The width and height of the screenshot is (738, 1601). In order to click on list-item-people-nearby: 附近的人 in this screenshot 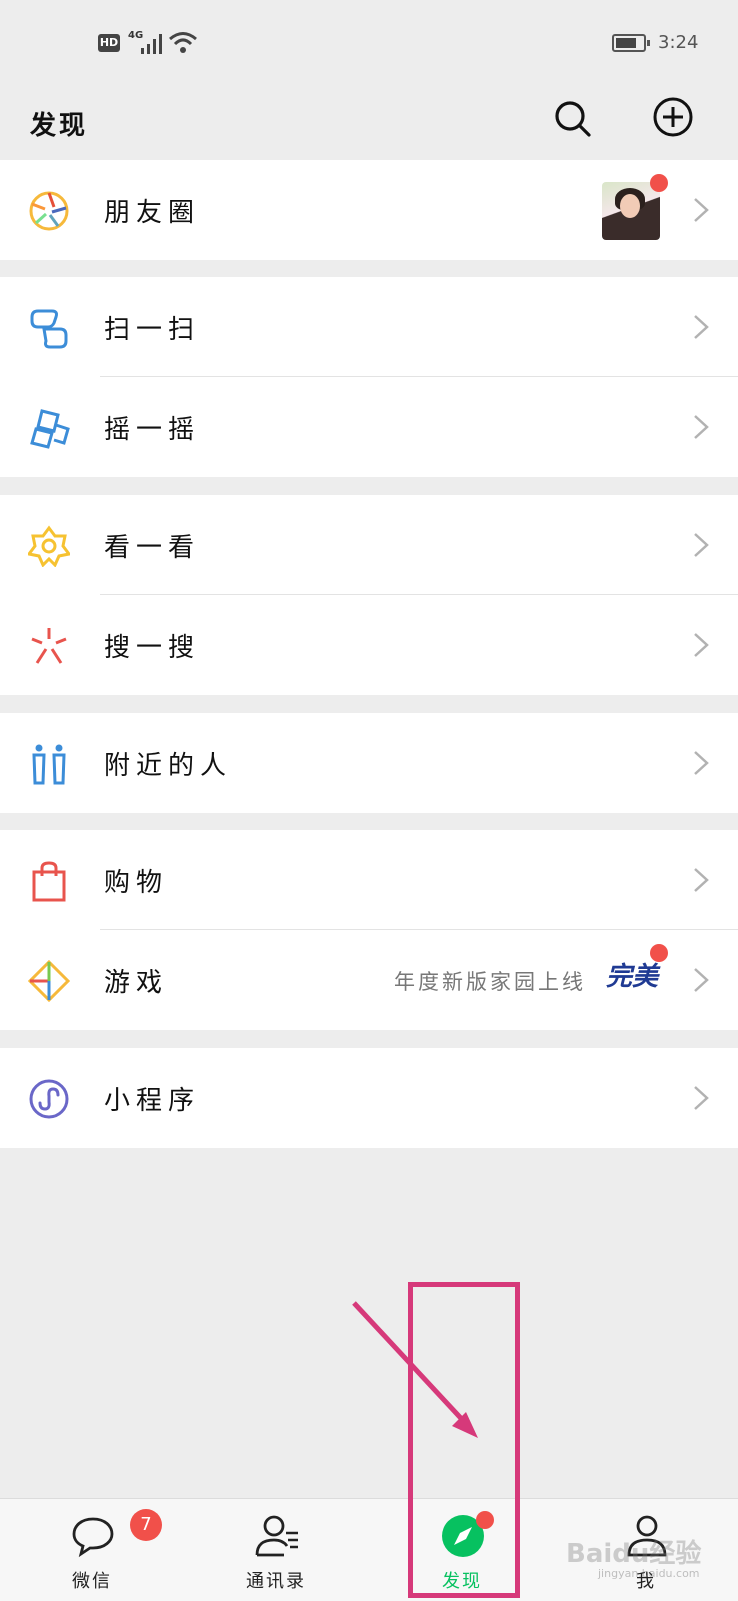, I will do `click(369, 763)`.